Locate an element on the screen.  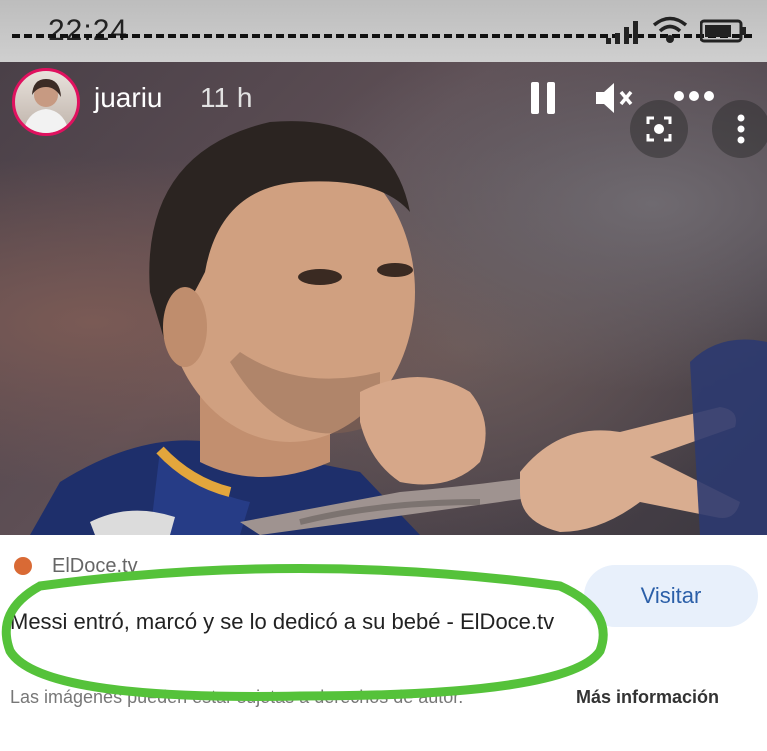
source-name: ElDoce.tv is located at coordinates (95, 566).